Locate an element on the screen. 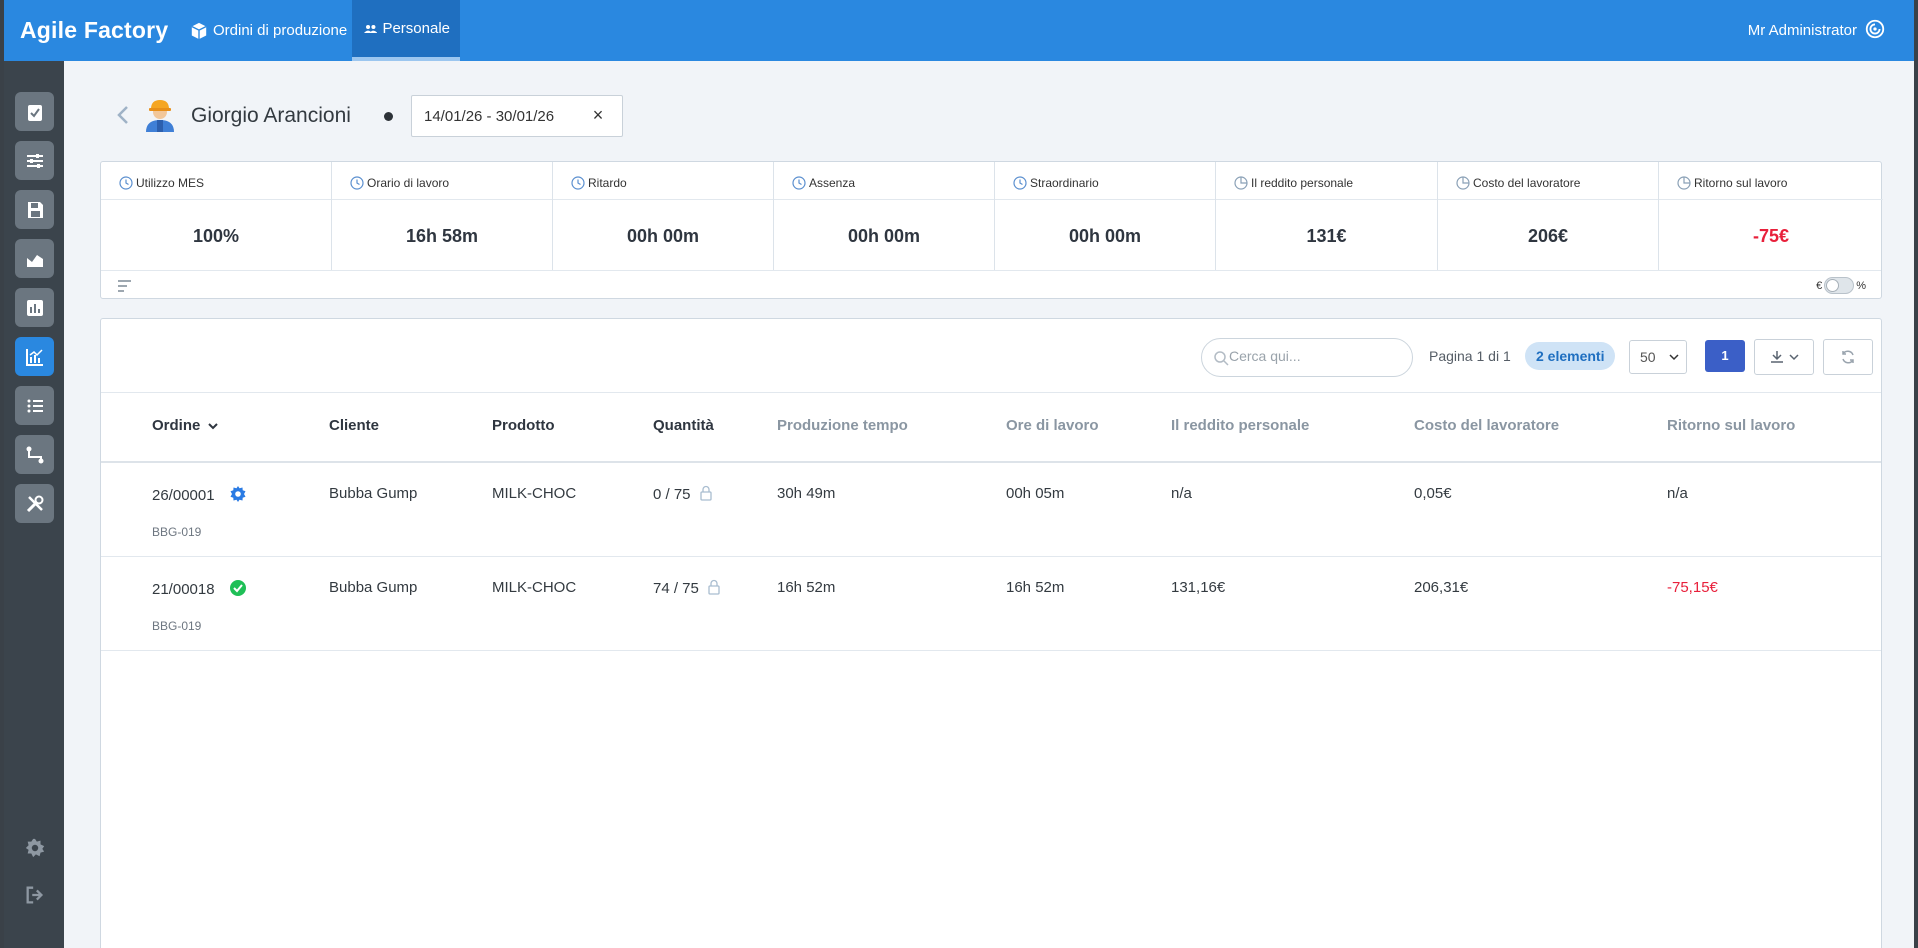  person-name: Giorgio Arancioni is located at coordinates (271, 115).